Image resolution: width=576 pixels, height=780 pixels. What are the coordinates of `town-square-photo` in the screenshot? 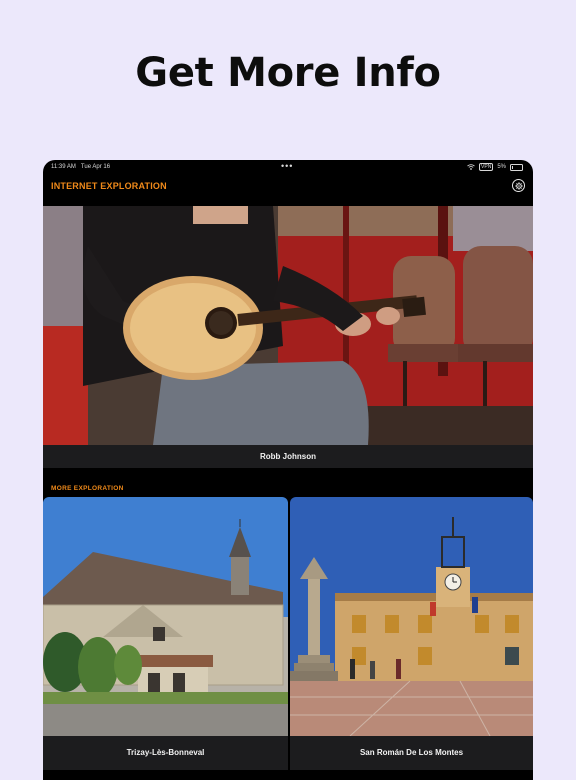 It's located at (411, 616).